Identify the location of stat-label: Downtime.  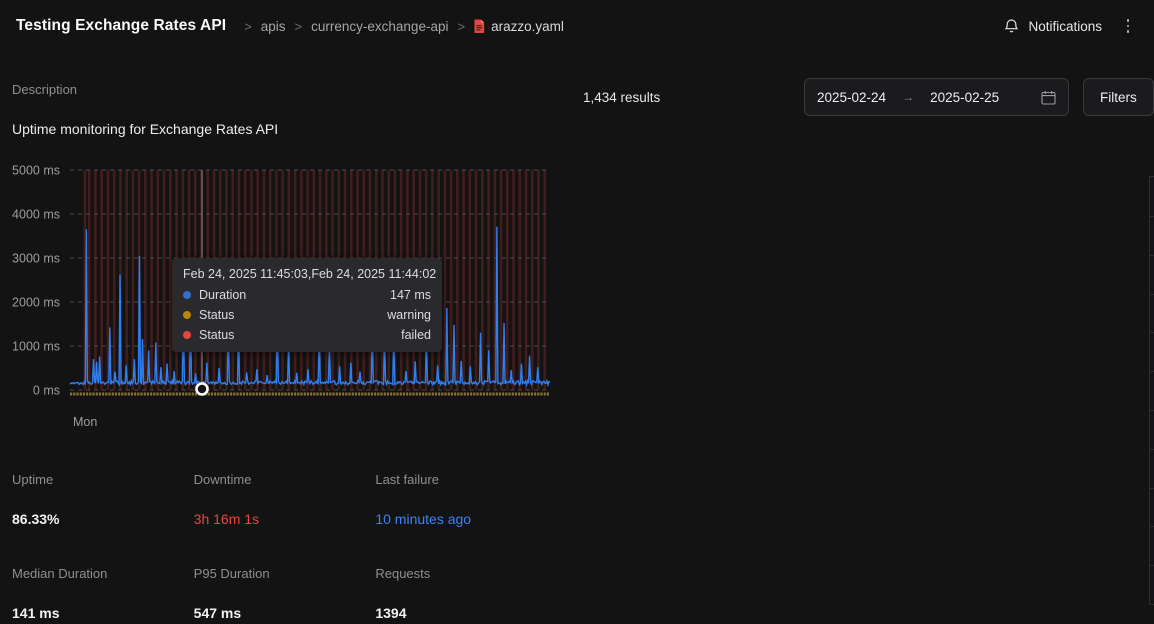
(222, 479).